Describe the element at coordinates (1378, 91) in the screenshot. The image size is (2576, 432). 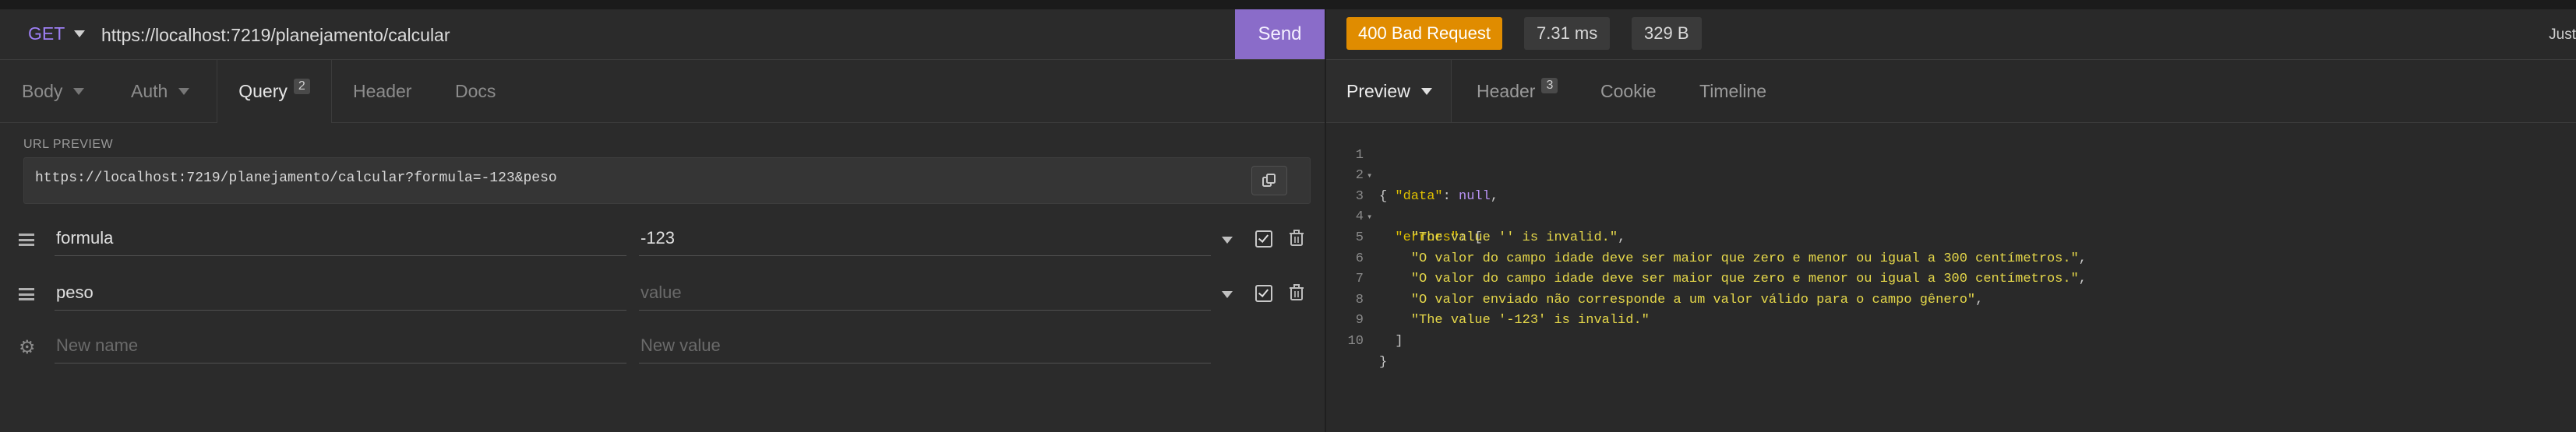
I see `tab-label: Preview` at that location.